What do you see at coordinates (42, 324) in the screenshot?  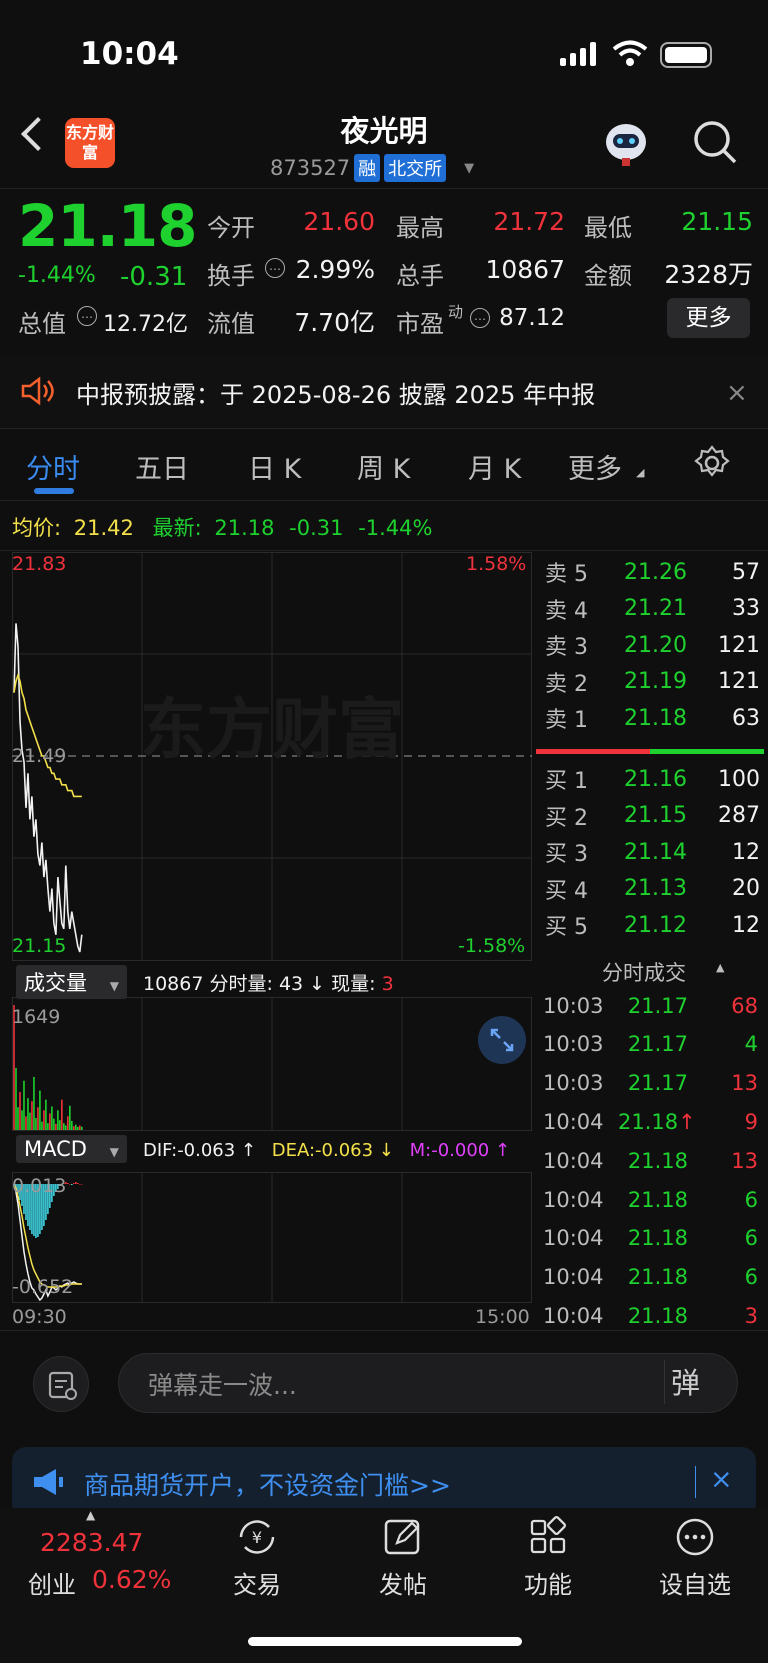 I see `market-cap-label: 总值` at bounding box center [42, 324].